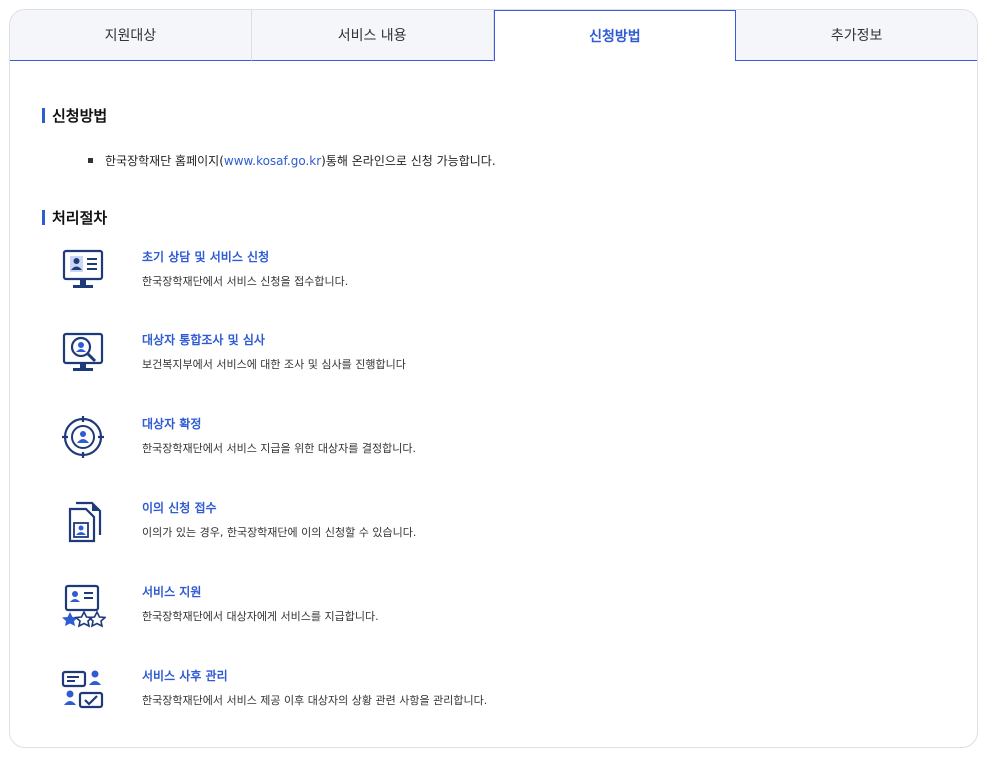 The height and width of the screenshot is (757, 990). Describe the element at coordinates (179, 508) in the screenshot. I see `step-title: 이의 신청 접수` at that location.